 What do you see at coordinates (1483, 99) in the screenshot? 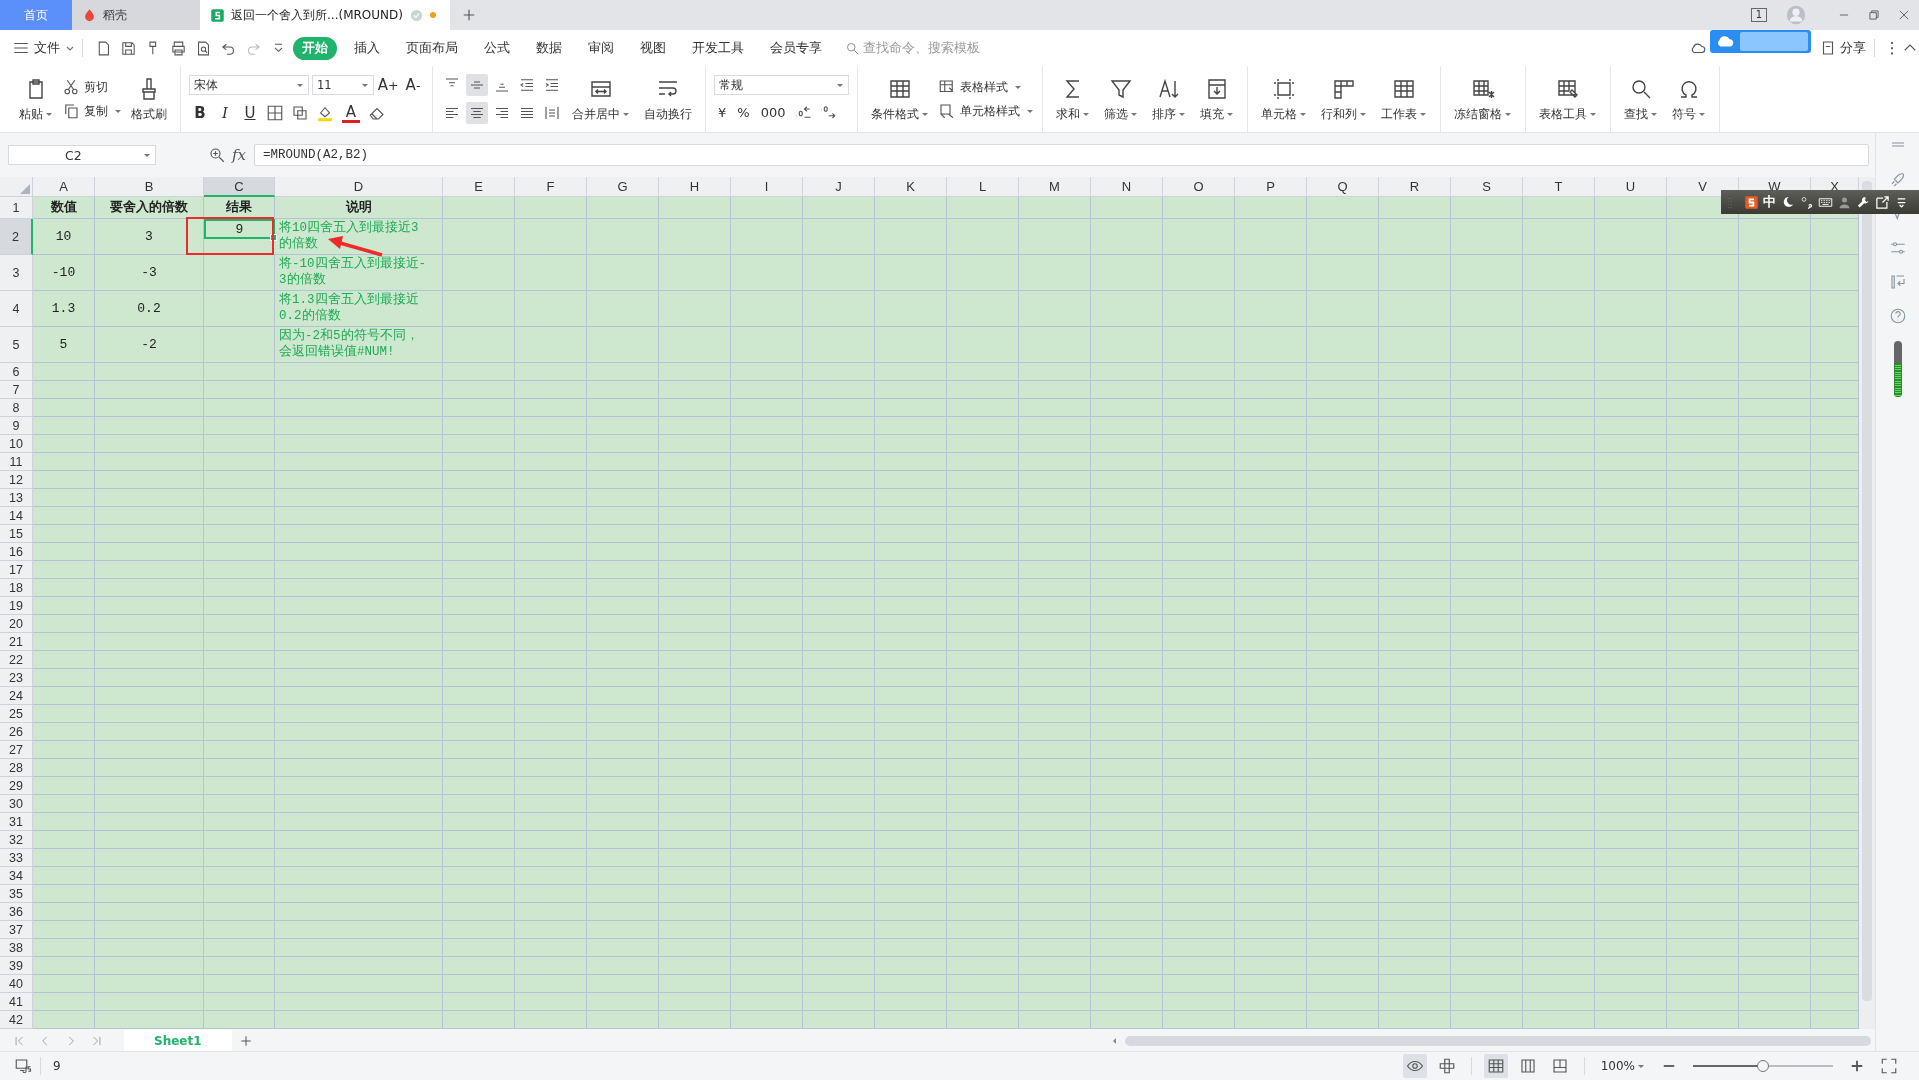
I see `ribbon-button: 冻结窗格` at bounding box center [1483, 99].